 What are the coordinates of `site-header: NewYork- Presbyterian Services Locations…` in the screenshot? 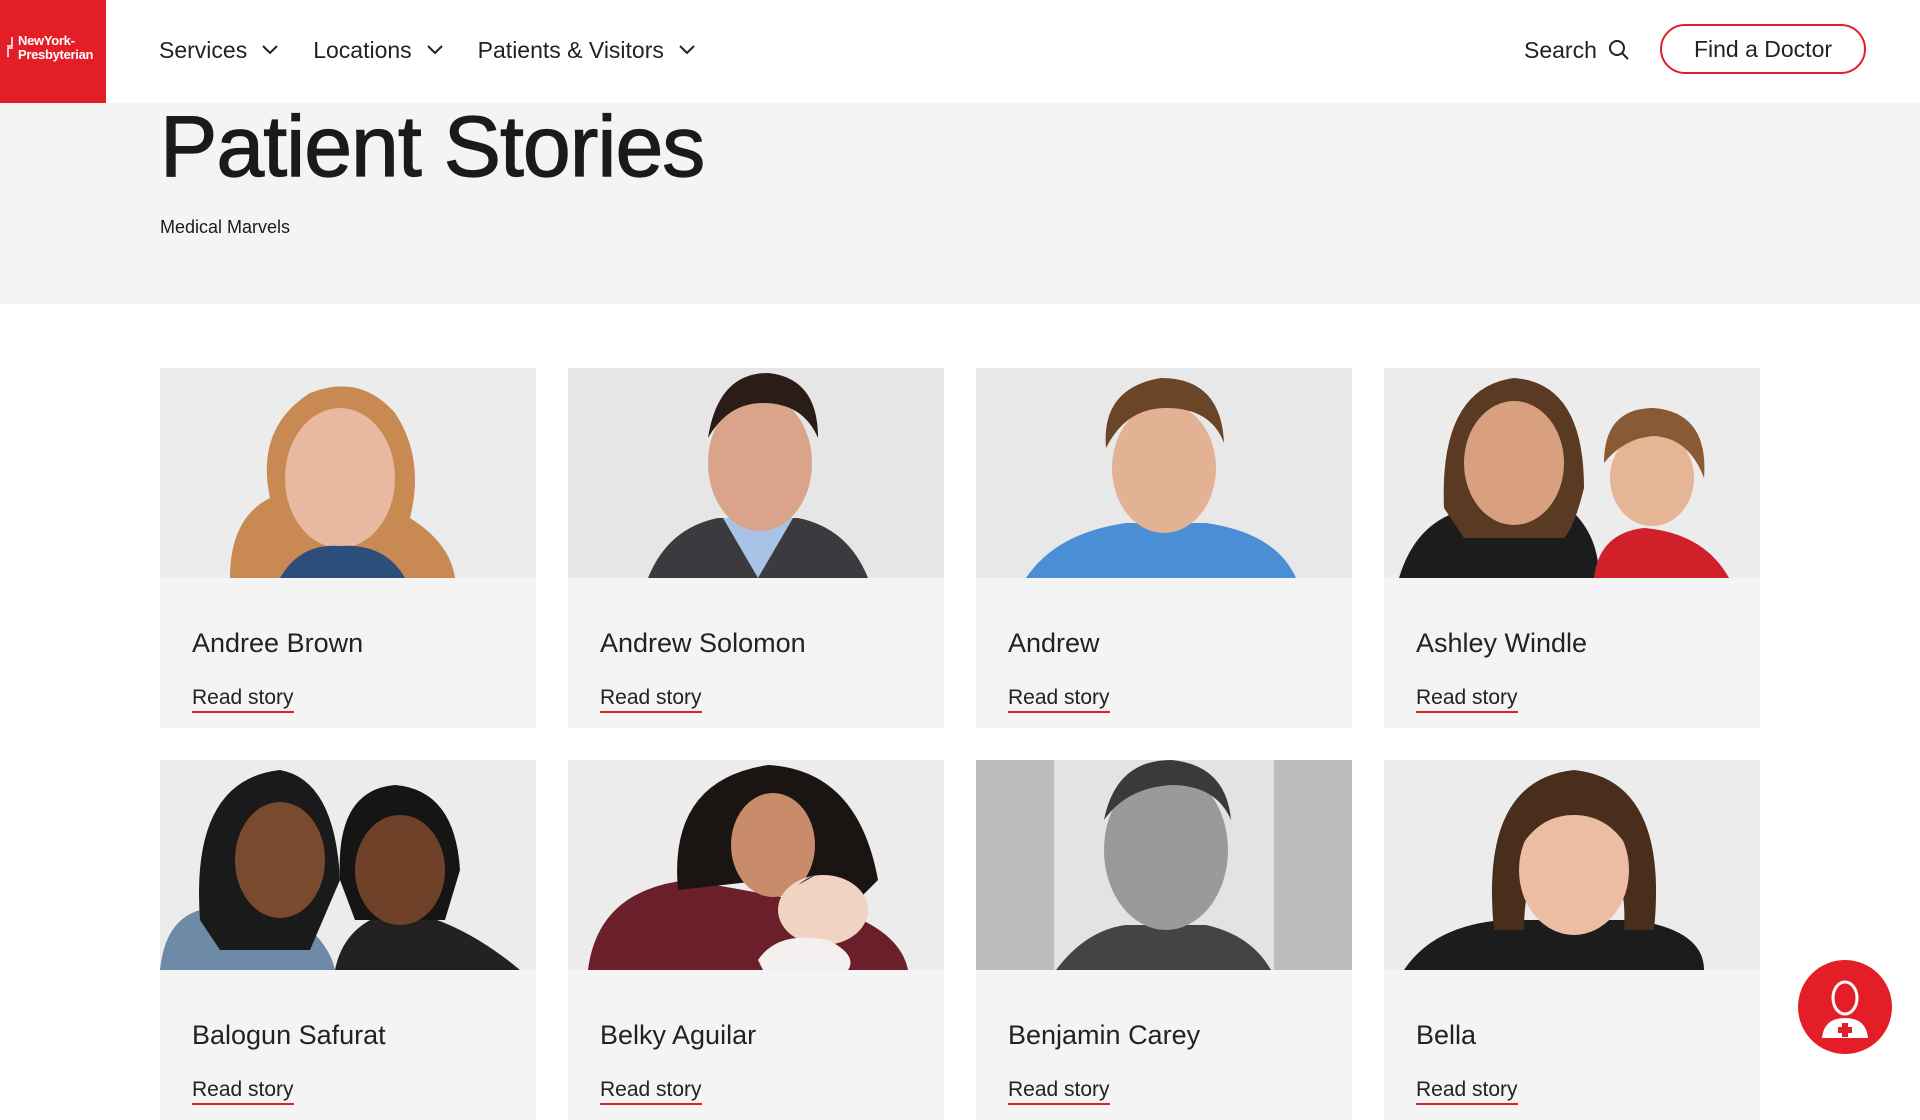 It's located at (960, 51).